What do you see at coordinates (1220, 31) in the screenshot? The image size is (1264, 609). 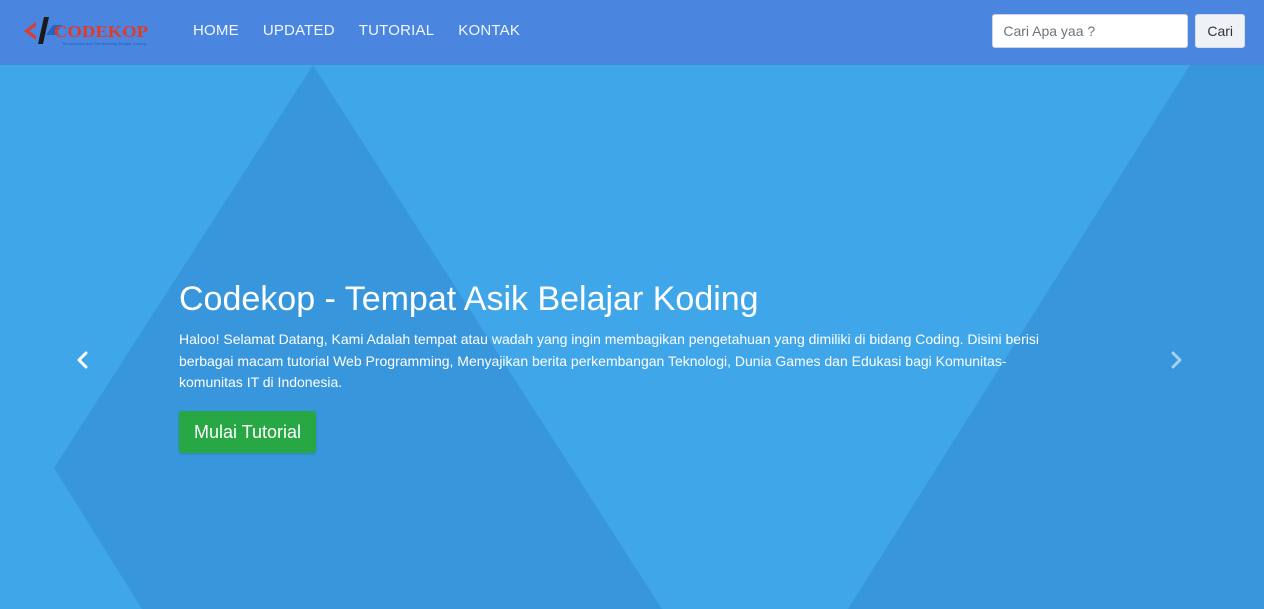 I see `search-button: Cari` at bounding box center [1220, 31].